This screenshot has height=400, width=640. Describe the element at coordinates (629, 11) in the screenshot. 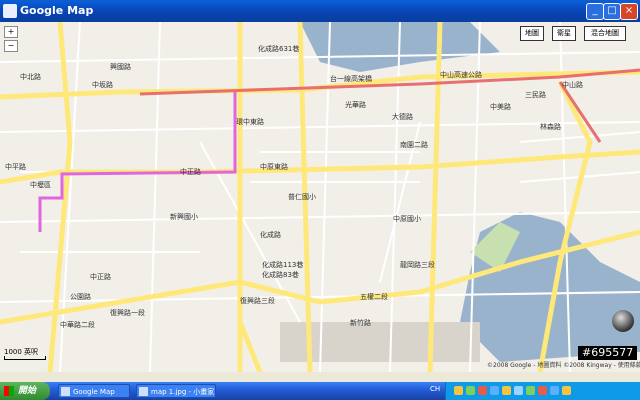

I see `close-button: ×` at that location.